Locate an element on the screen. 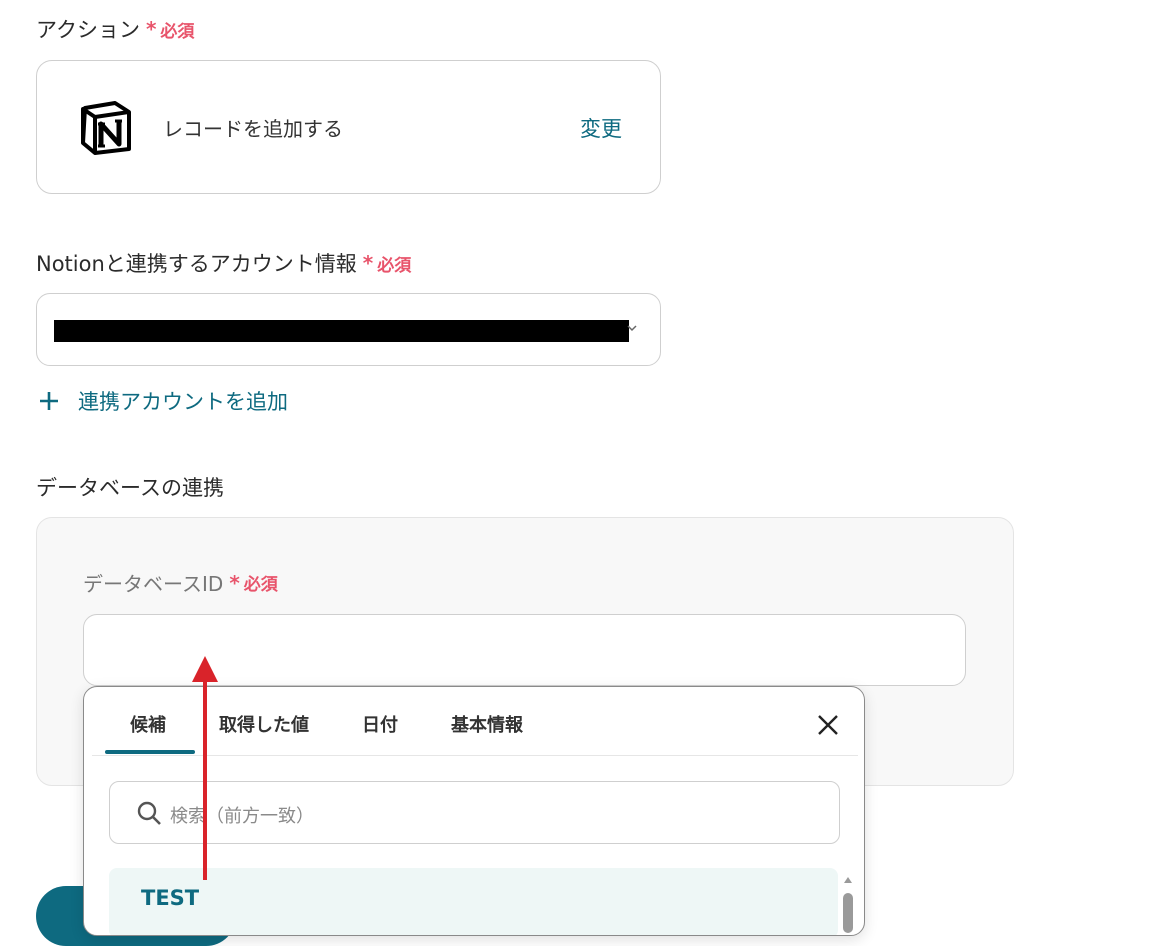 The height and width of the screenshot is (946, 1165). database-id-label-text: データベースID is located at coordinates (153, 584).